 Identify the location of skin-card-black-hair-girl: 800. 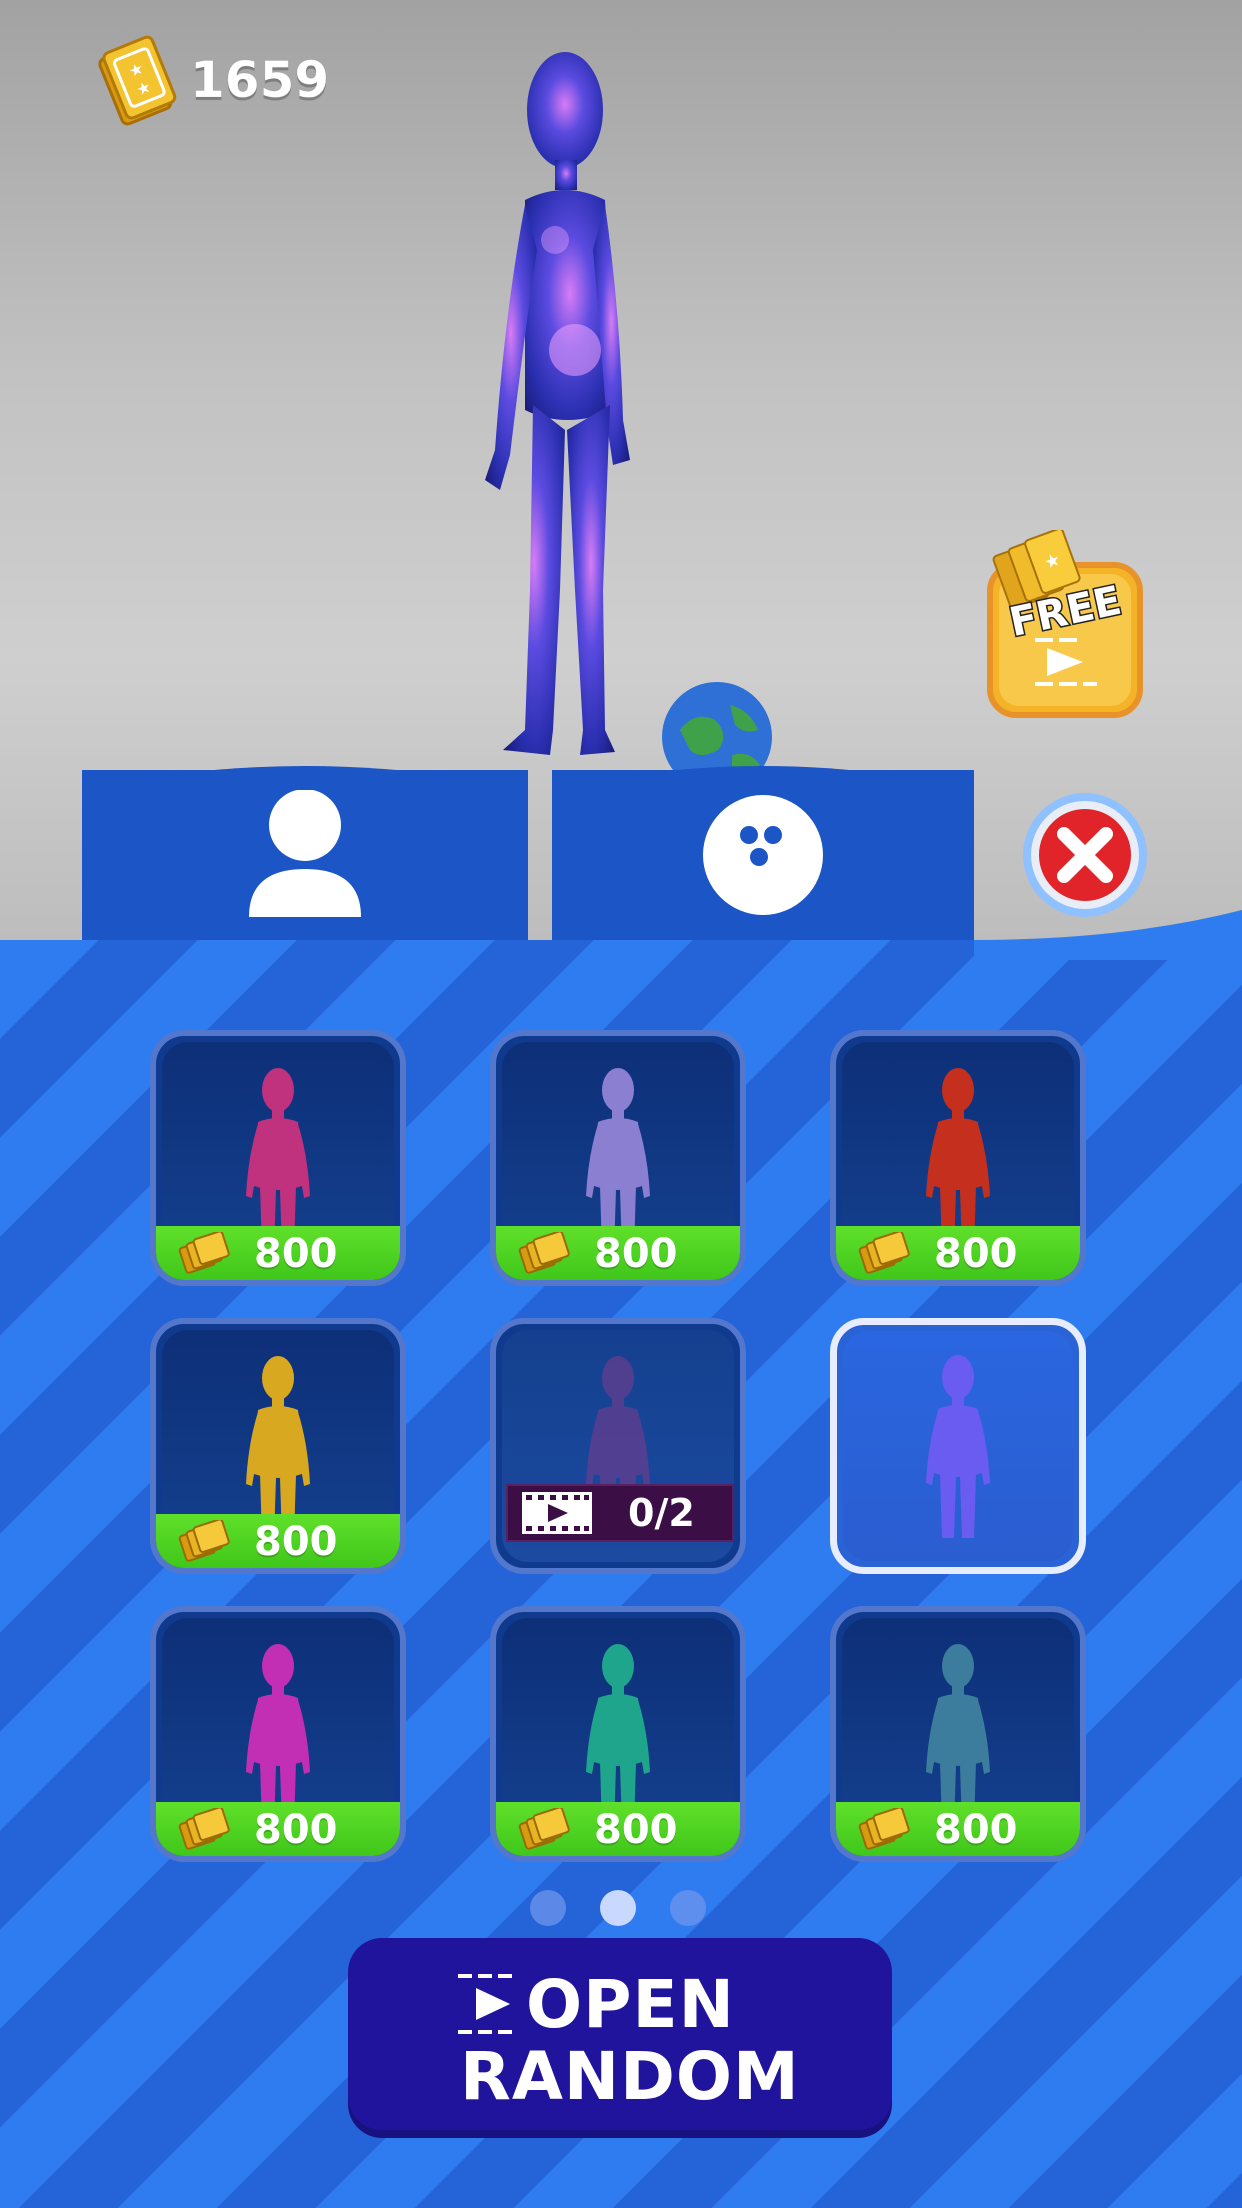
(278, 1158).